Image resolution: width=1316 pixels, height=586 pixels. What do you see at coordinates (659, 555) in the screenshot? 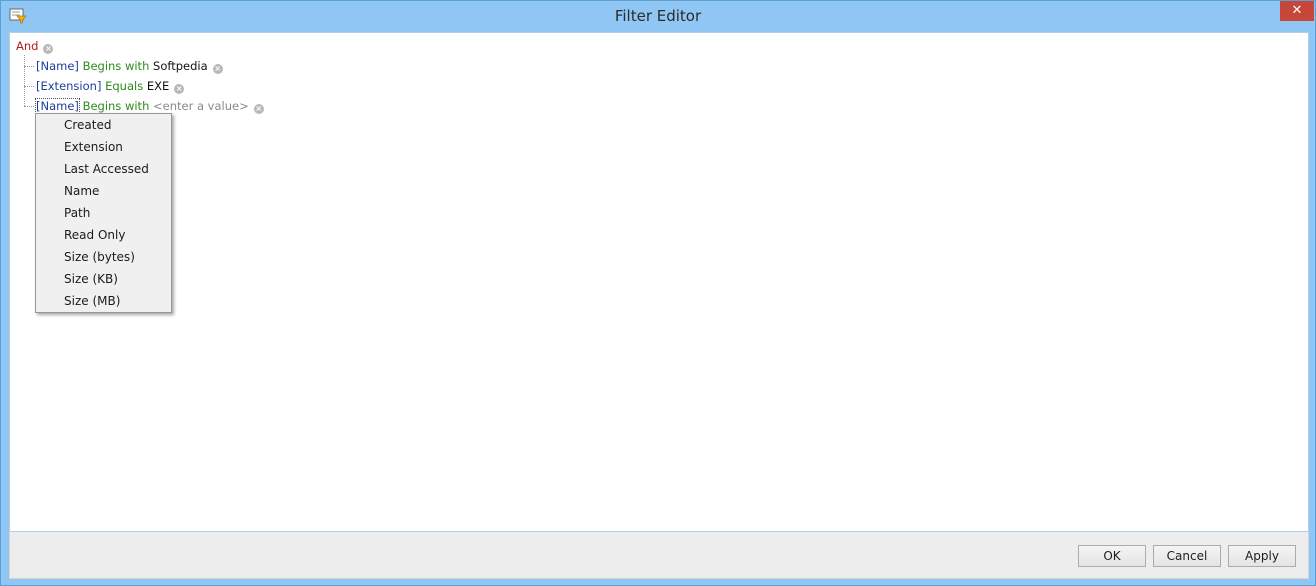
I see `button-bar: OK Cancel Apply` at bounding box center [659, 555].